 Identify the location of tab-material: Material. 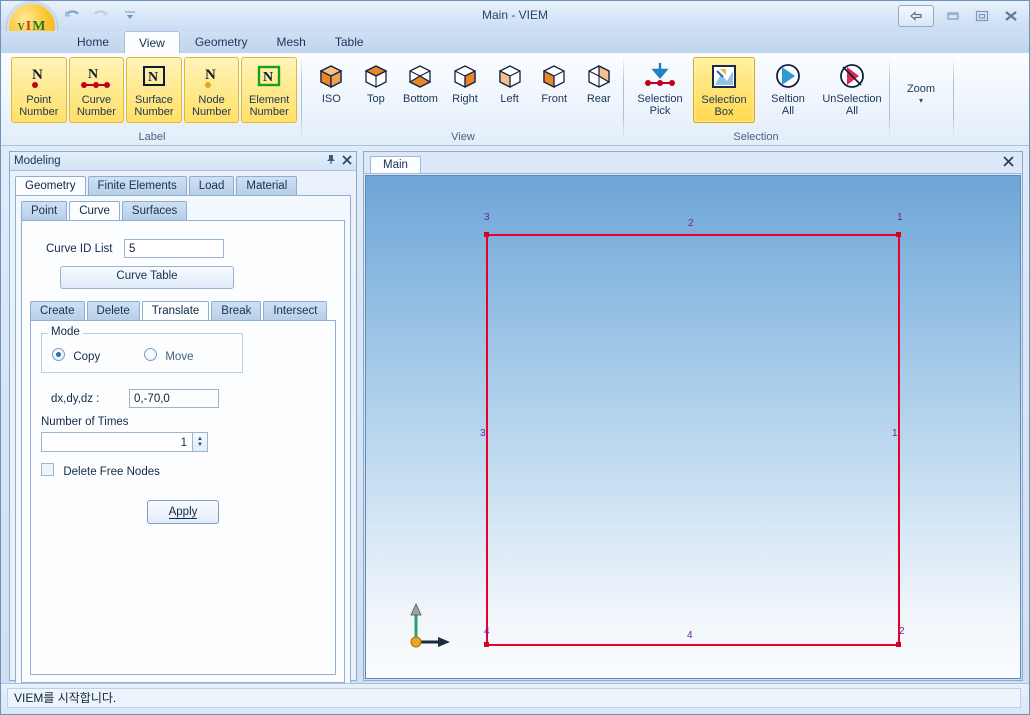
(267, 185).